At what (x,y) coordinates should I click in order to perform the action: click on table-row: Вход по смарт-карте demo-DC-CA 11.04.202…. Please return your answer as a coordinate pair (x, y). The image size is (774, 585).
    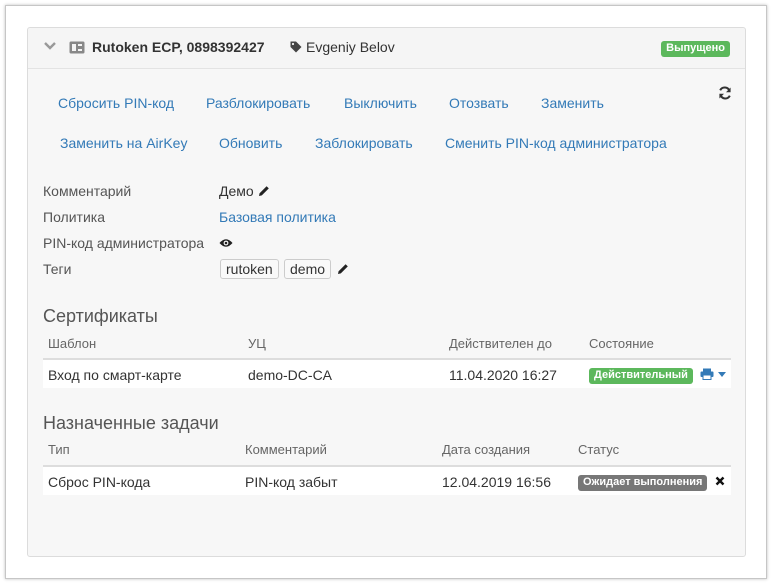
    Looking at the image, I should click on (387, 374).